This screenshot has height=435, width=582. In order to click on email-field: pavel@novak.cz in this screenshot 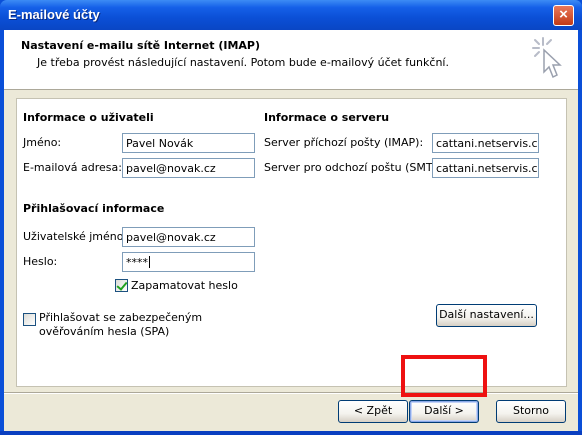, I will do `click(188, 168)`.